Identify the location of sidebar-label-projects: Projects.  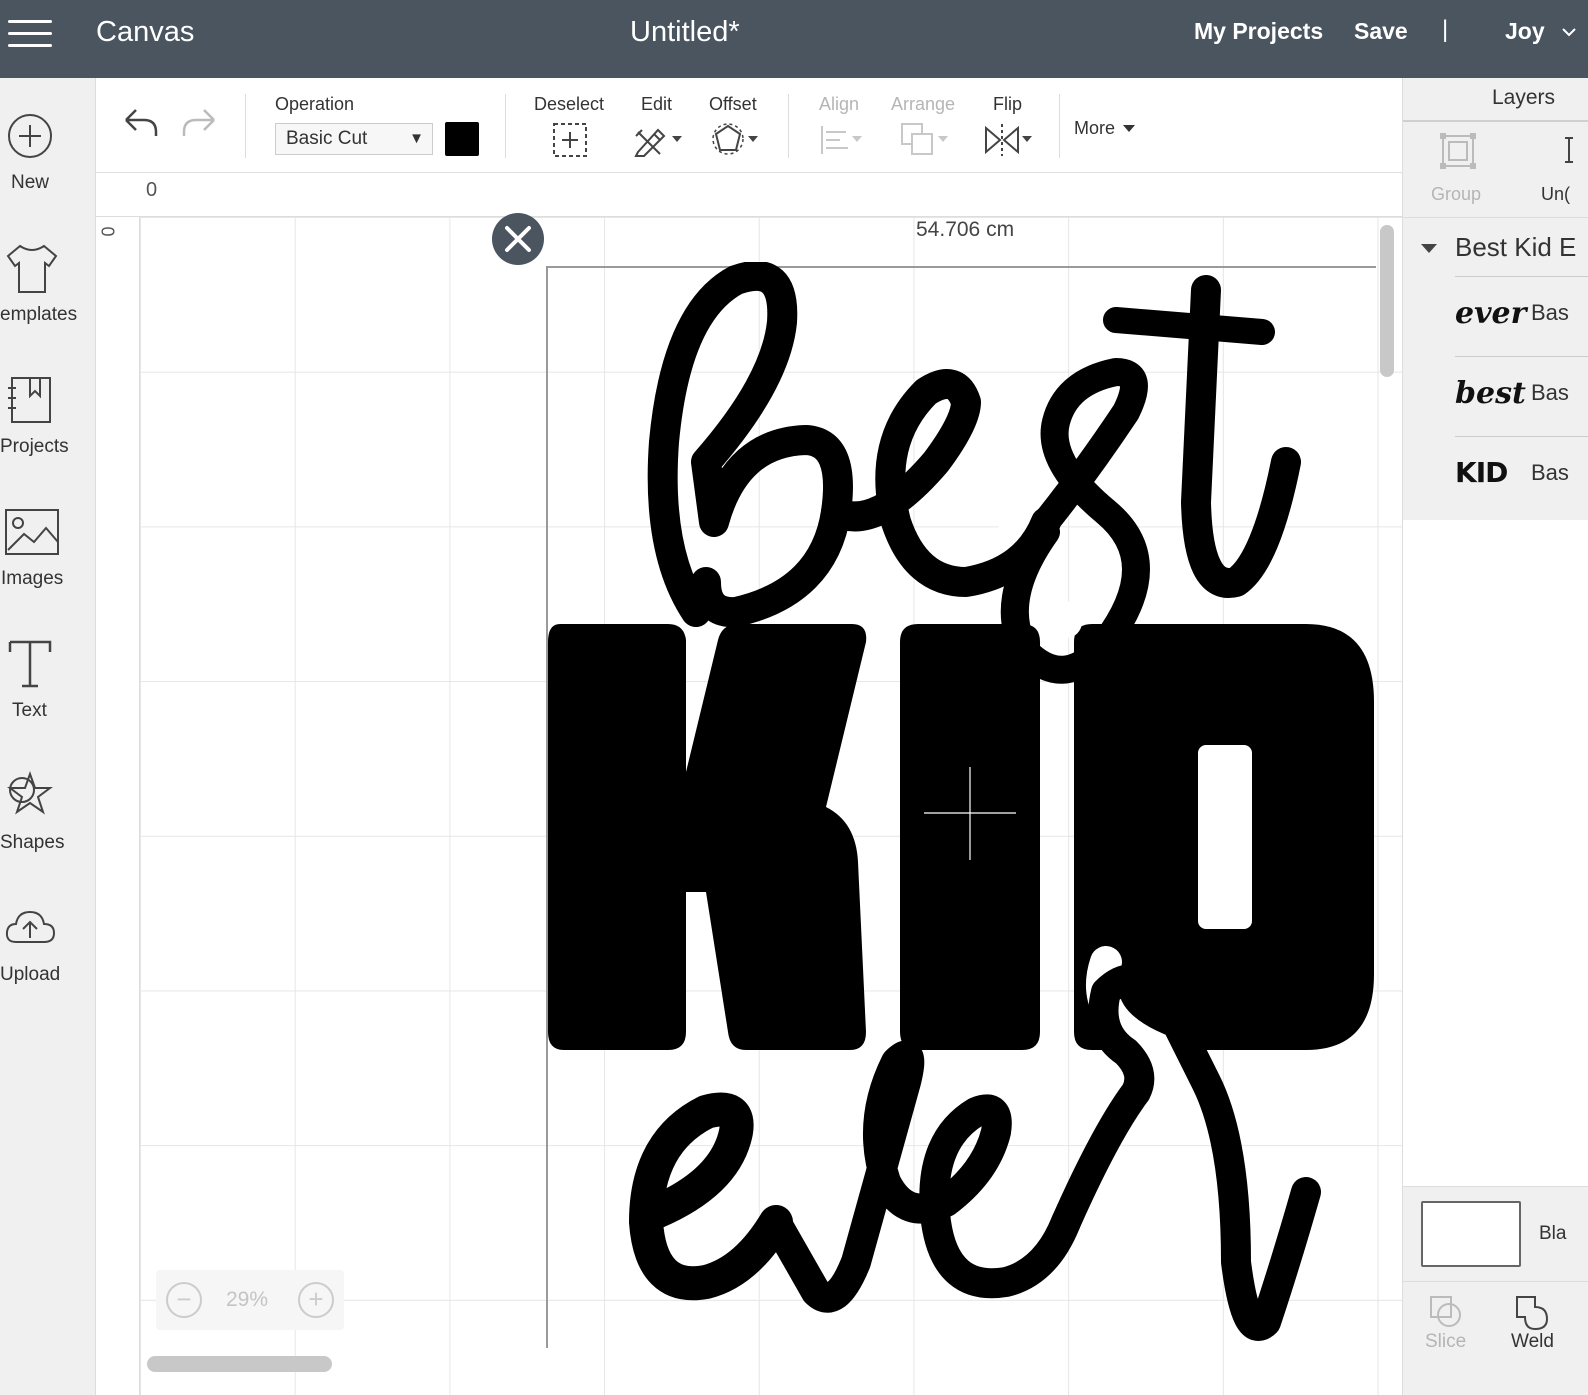
(34, 446).